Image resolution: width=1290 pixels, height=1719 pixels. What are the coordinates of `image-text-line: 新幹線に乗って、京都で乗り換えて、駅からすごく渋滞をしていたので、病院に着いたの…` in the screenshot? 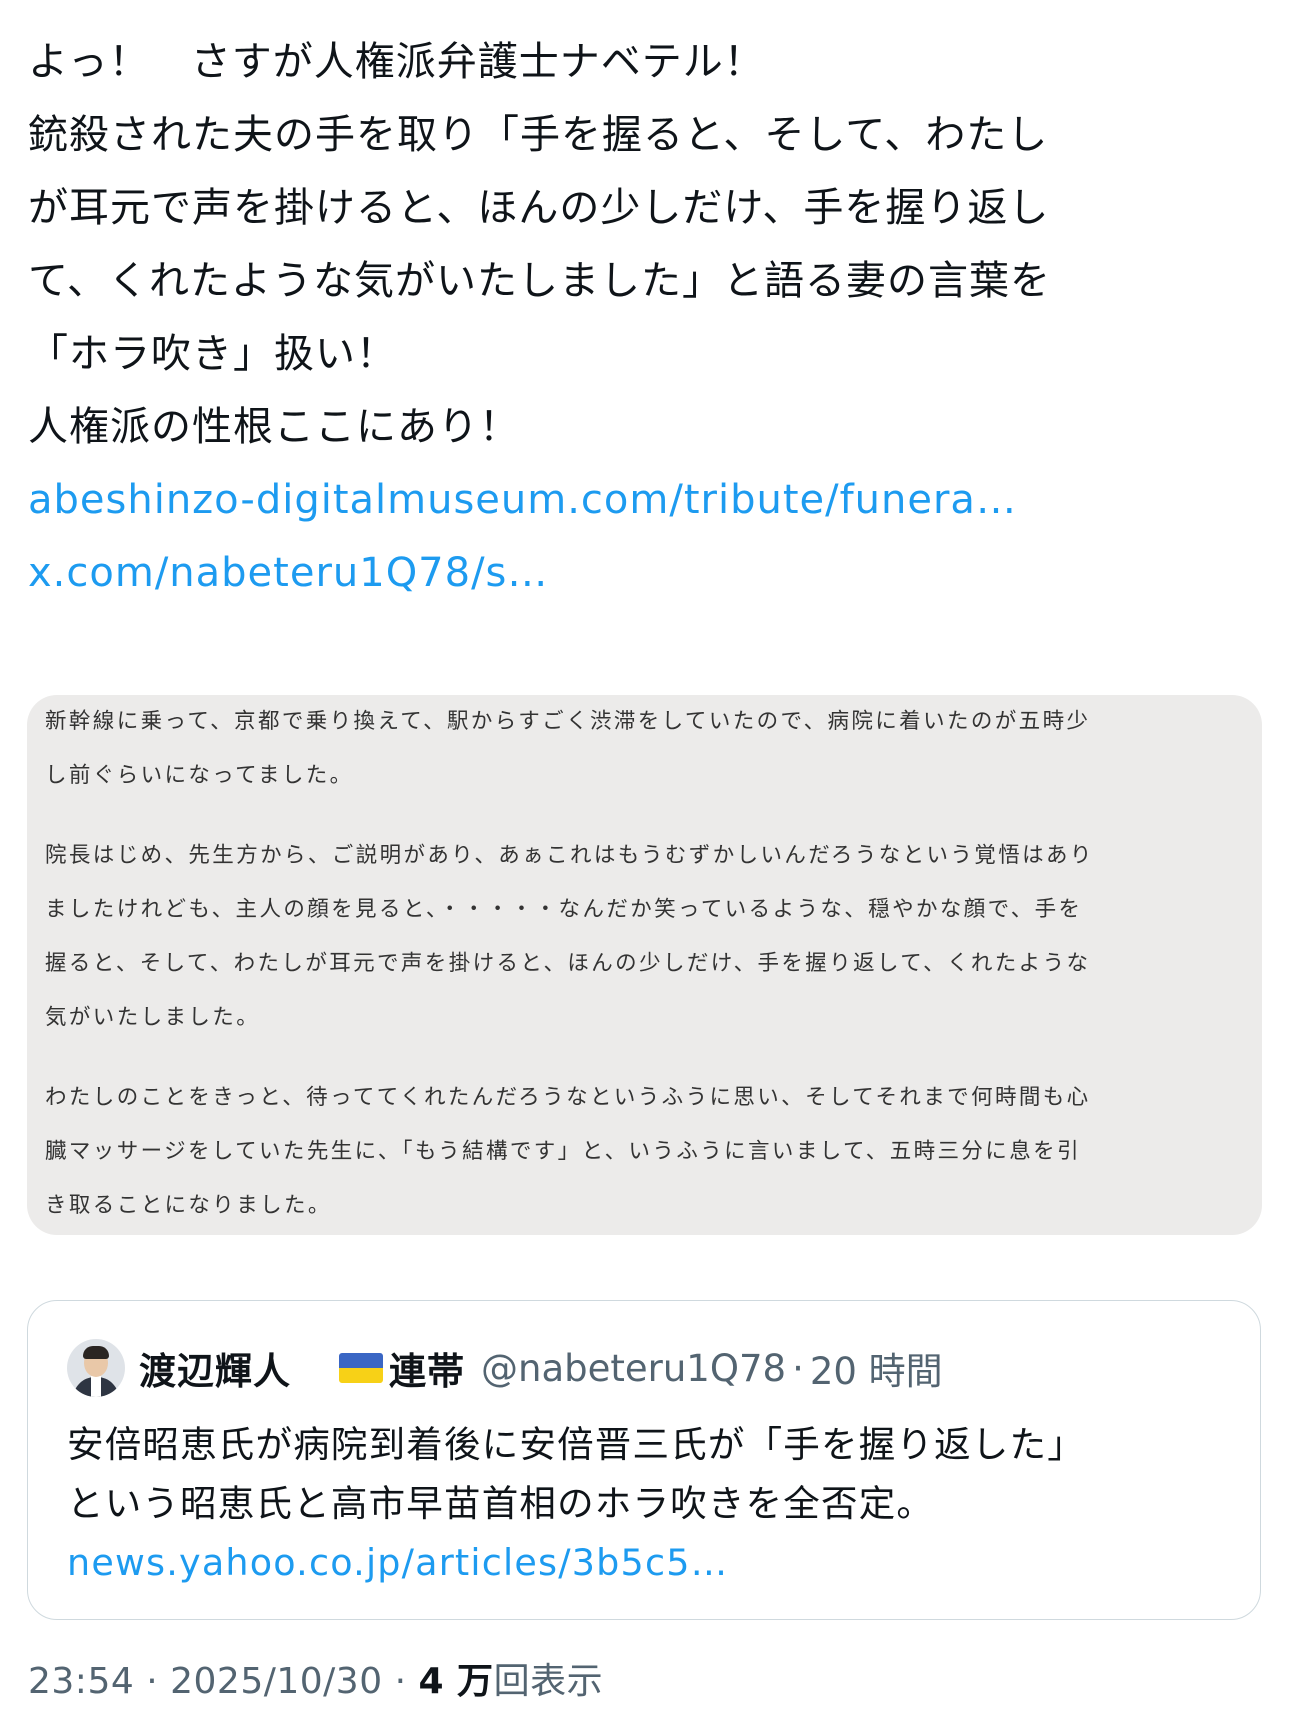 It's located at (568, 721).